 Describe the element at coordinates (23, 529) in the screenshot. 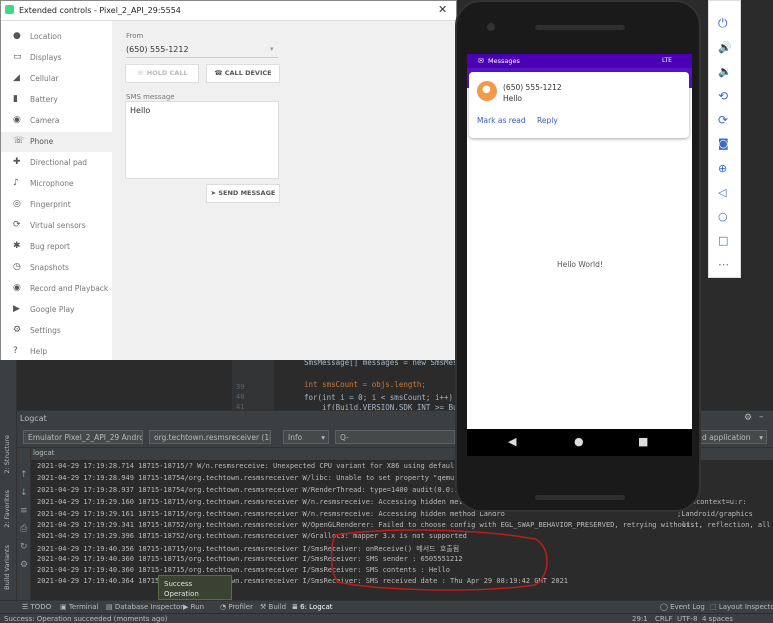

I see `print-icon: ⎙` at that location.